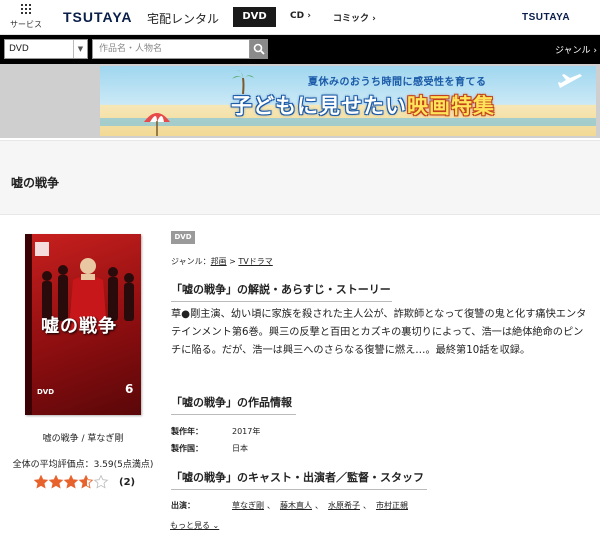 Image resolution: width=600 pixels, height=538 pixels. Describe the element at coordinates (183, 237) in the screenshot. I see `format-badge: DVD` at that location.